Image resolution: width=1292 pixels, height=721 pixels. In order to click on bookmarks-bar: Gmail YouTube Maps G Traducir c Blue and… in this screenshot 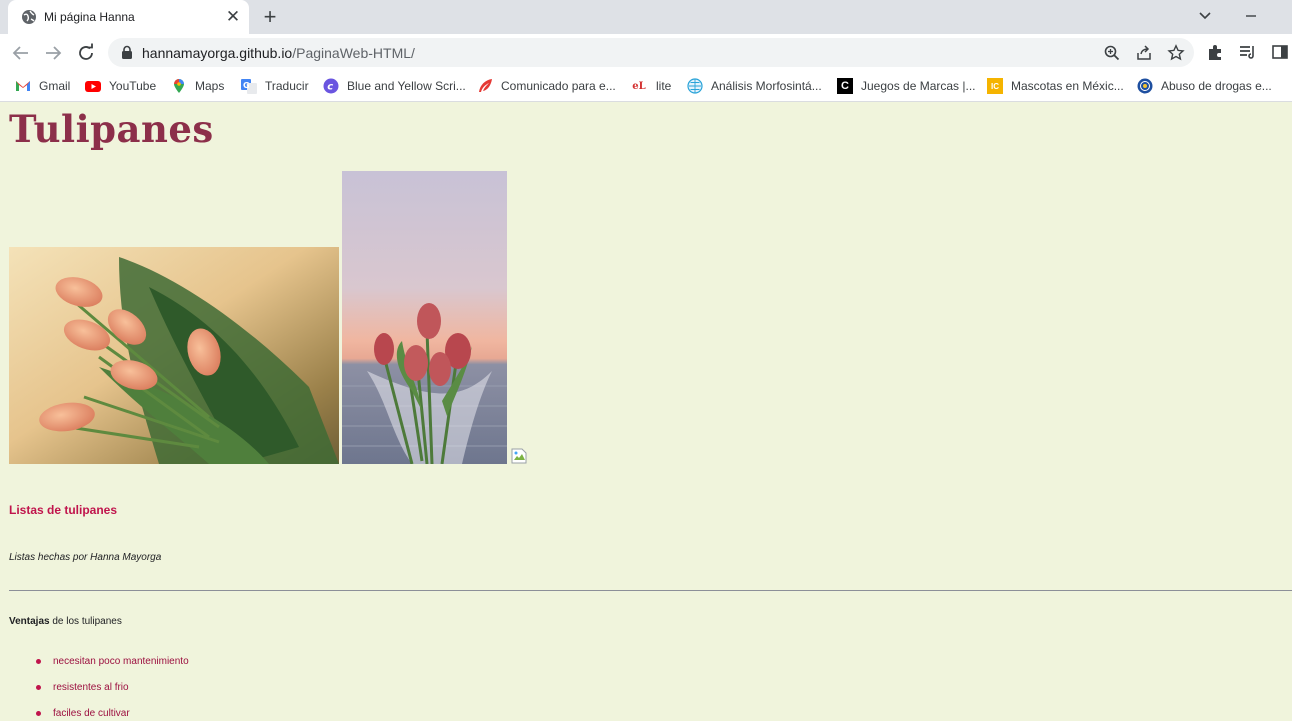, I will do `click(646, 86)`.